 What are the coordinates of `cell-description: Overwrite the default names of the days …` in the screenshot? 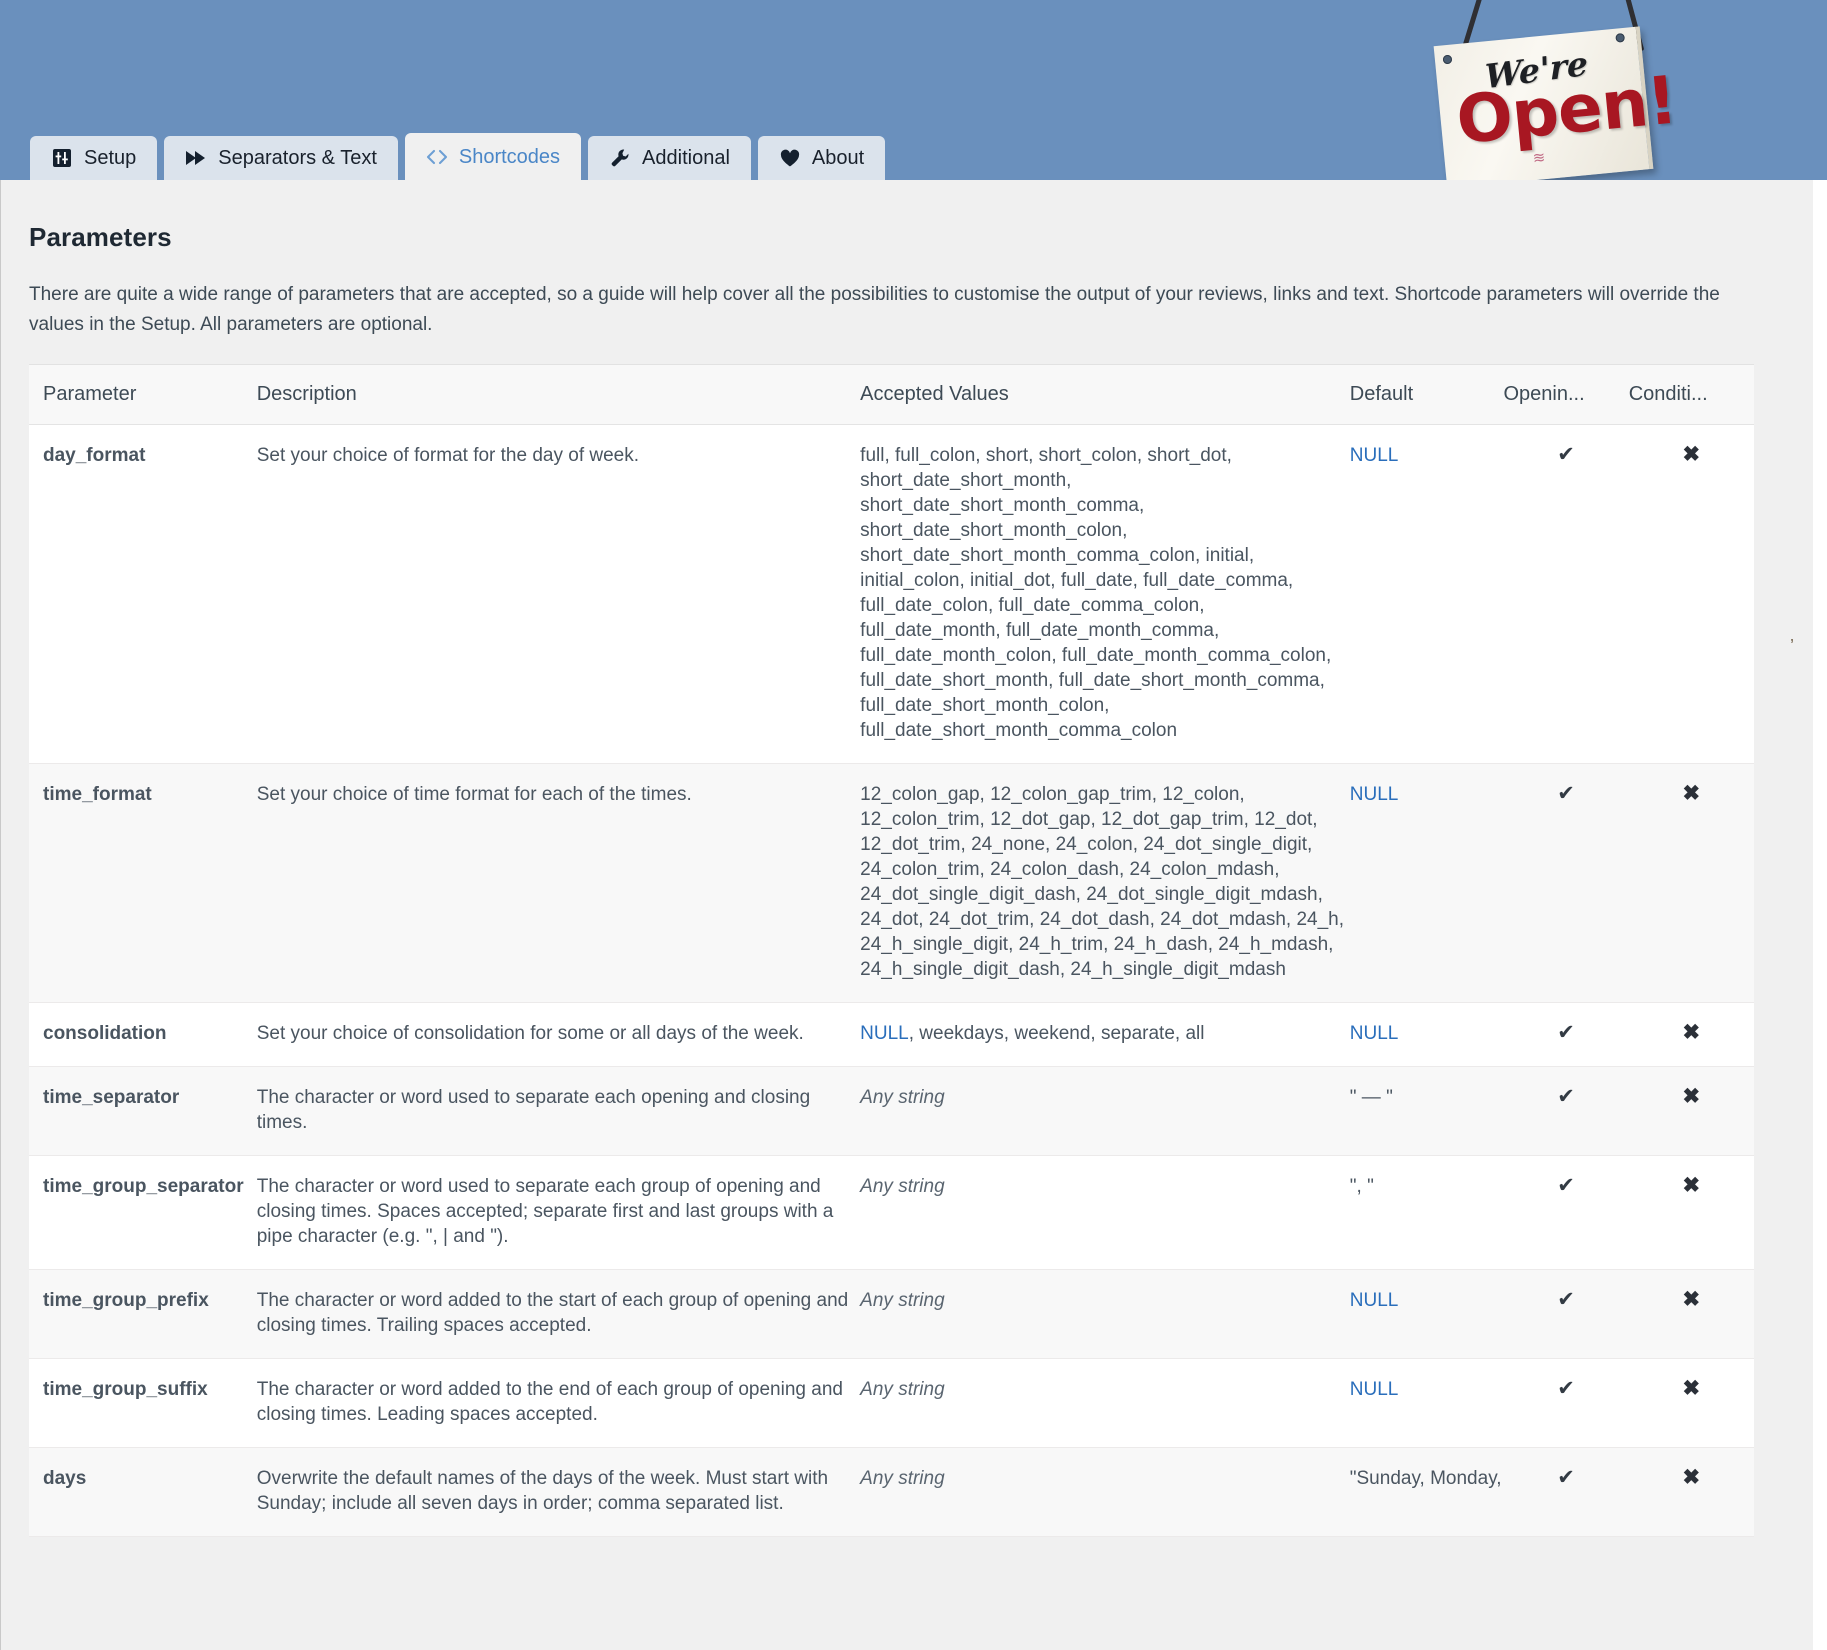 It's located at (558, 1492).